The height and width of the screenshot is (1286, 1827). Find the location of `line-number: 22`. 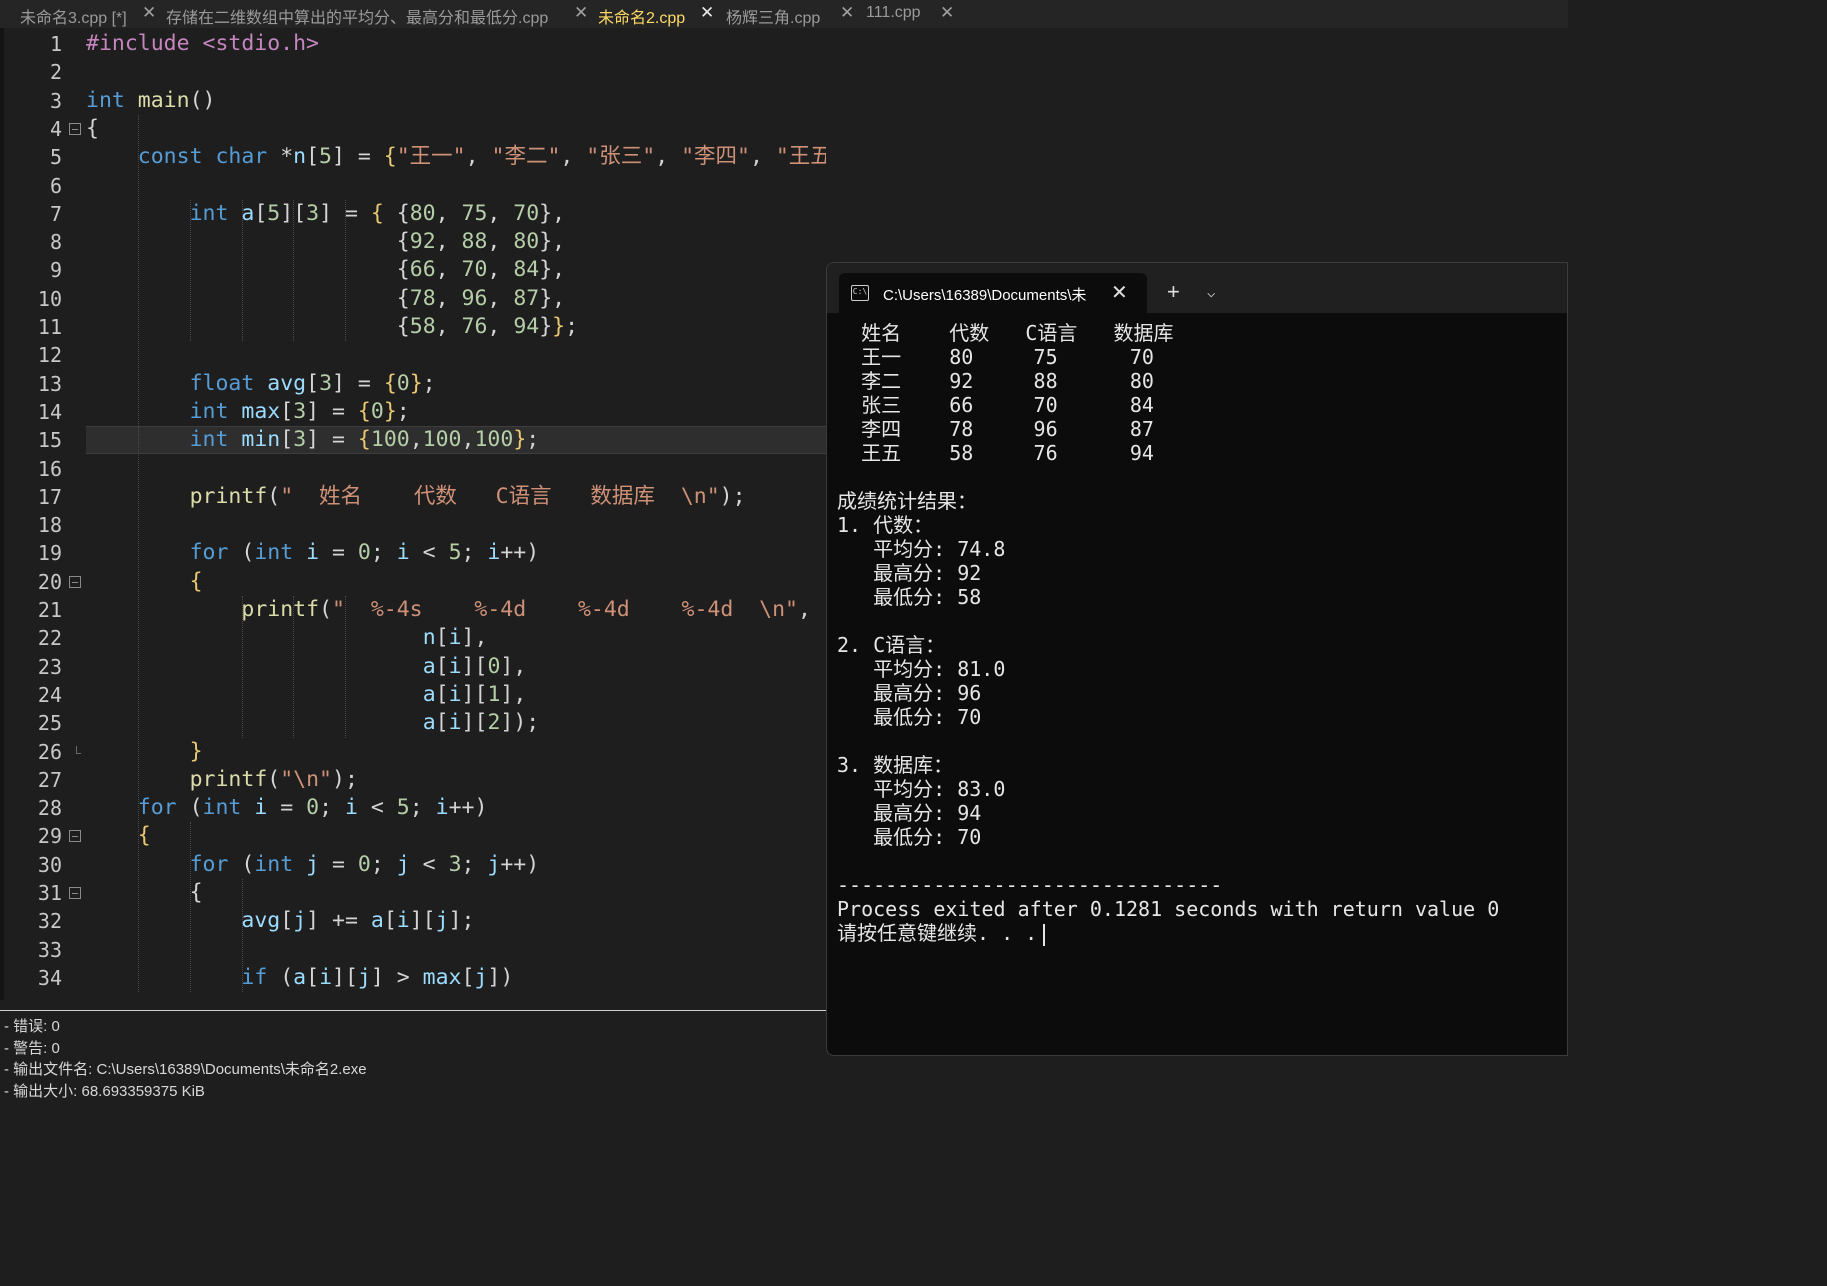

line-number: 22 is located at coordinates (49, 638).